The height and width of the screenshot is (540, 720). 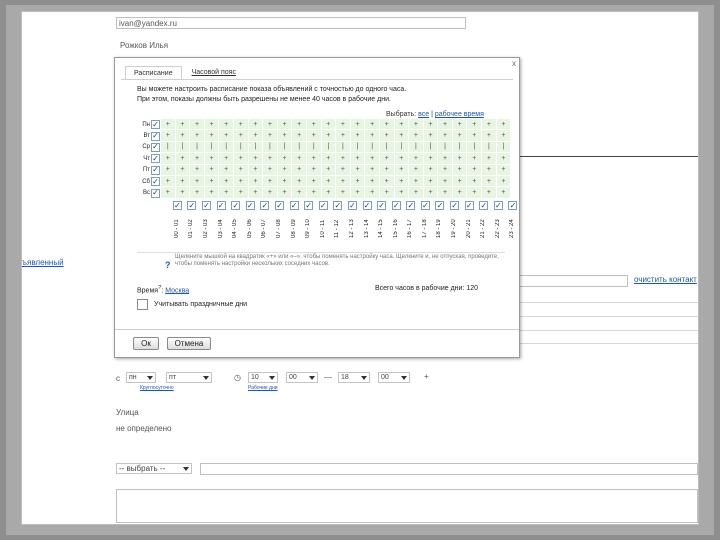 I want to click on from-min-select: 00, so click(x=302, y=377).